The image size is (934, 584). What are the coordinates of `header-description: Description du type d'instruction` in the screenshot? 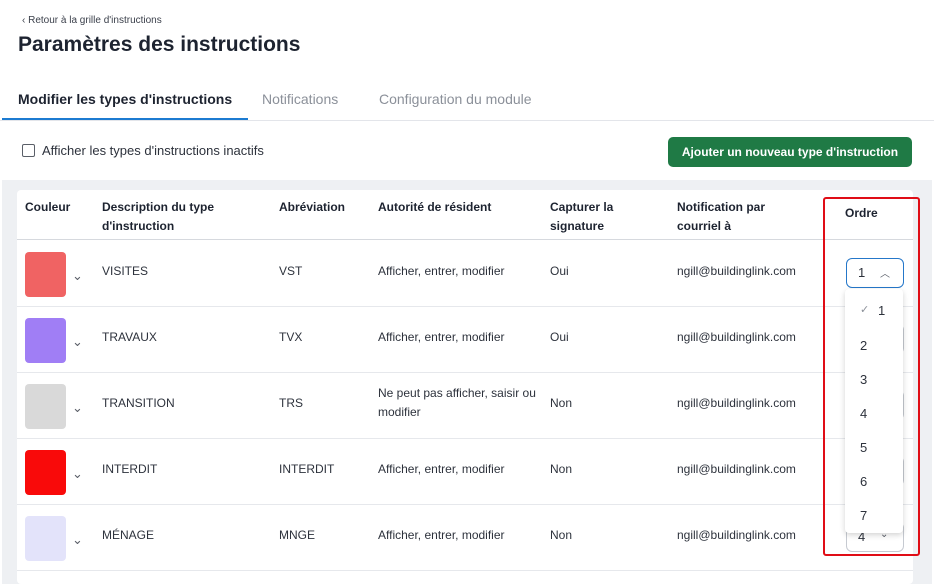 It's located at (158, 216).